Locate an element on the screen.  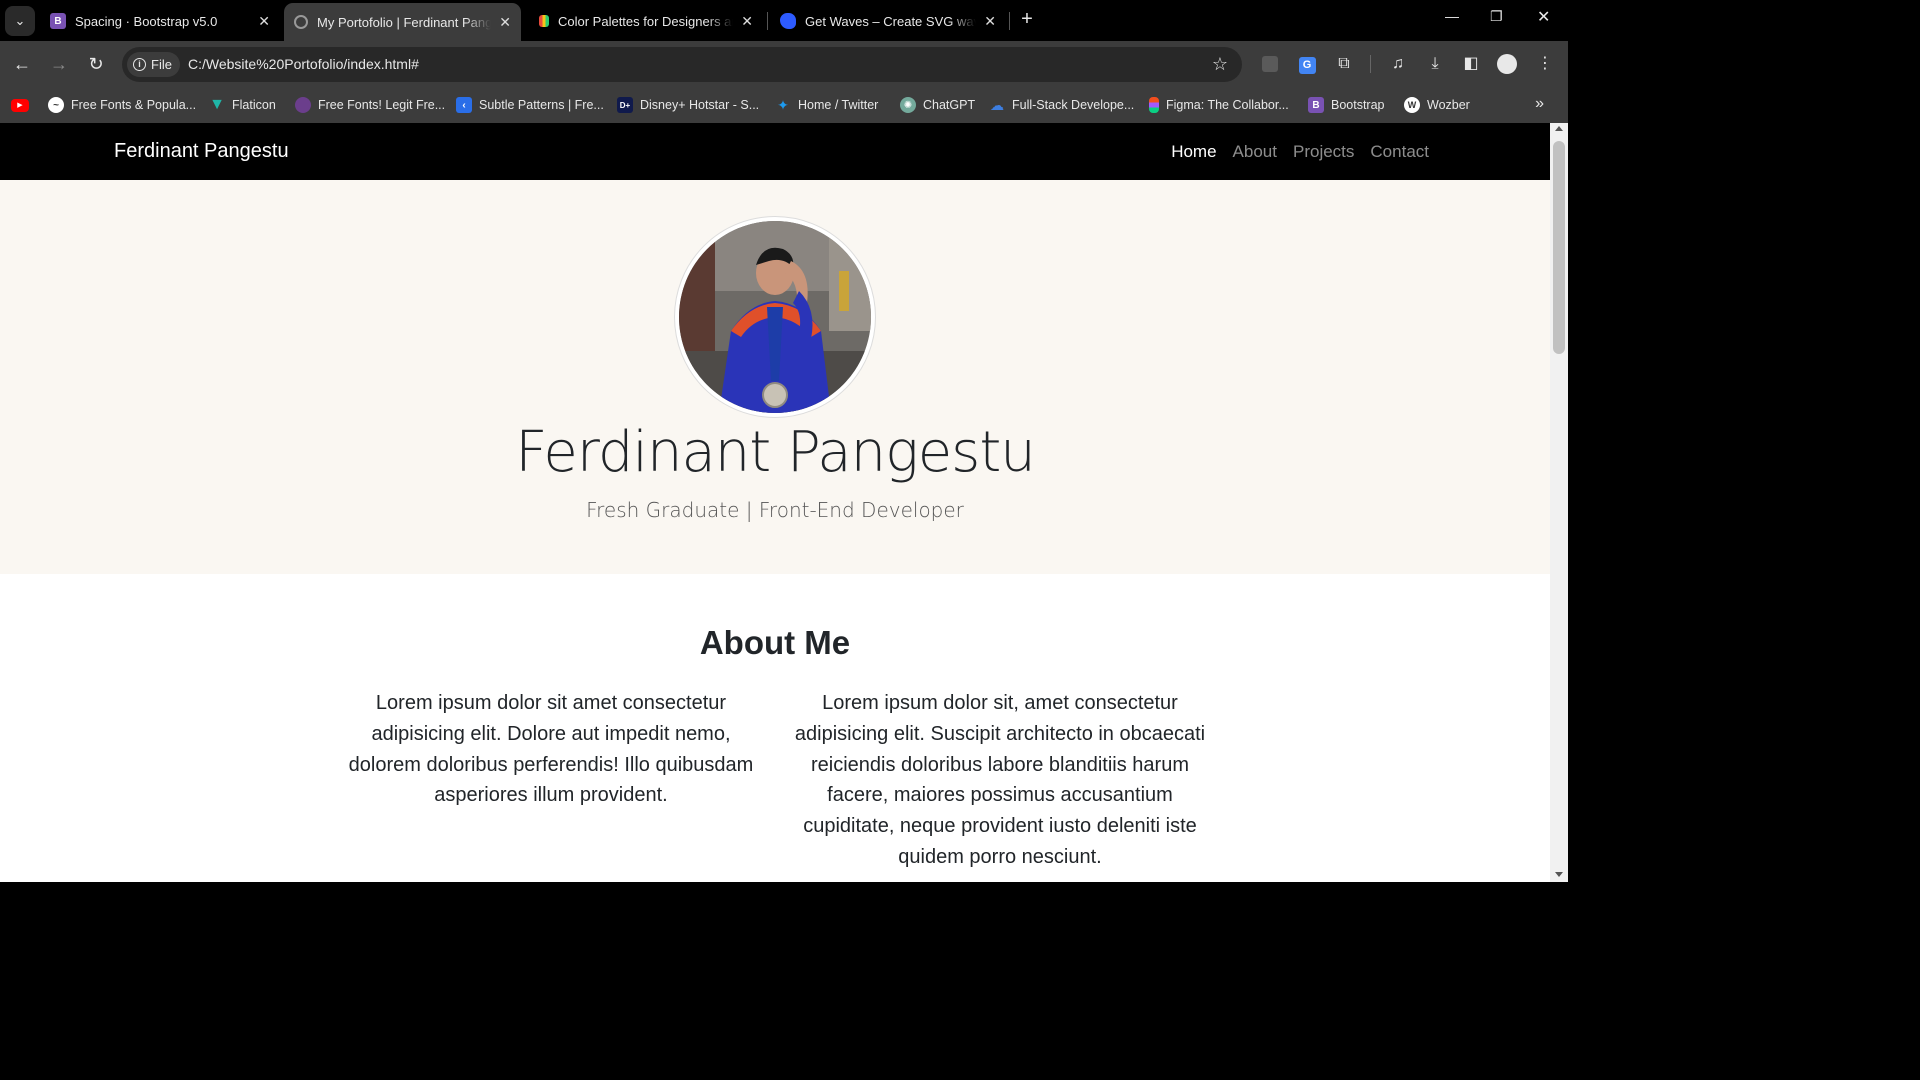
scrollbar-thumb is located at coordinates (1559, 247).